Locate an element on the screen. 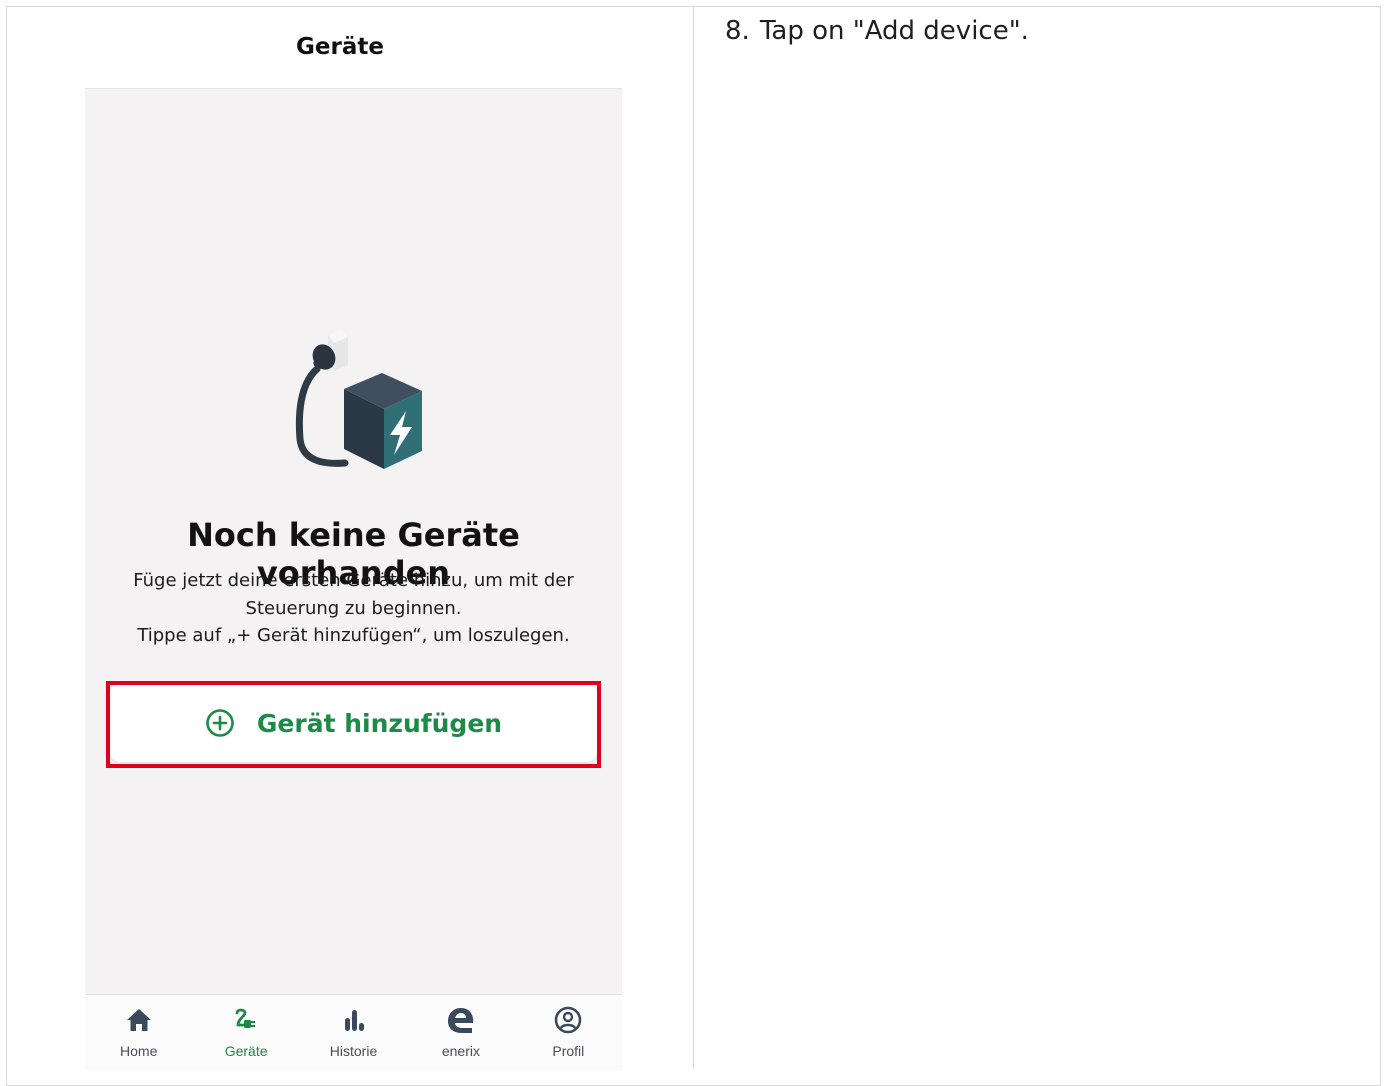 Image resolution: width=1384 pixels, height=1086 pixels. tab-enerix: enerix is located at coordinates (460, 1033).